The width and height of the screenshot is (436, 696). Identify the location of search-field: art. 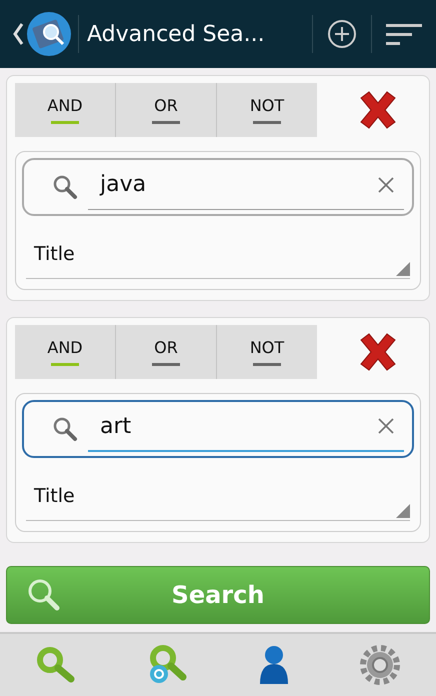
(218, 429).